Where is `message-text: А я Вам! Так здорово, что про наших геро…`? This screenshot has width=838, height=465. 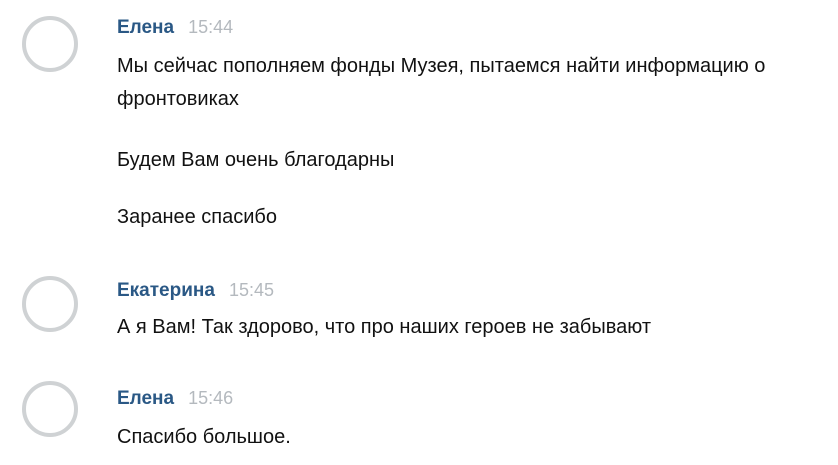
message-text: А я Вам! Так здорово, что про наших геро… is located at coordinates (384, 327).